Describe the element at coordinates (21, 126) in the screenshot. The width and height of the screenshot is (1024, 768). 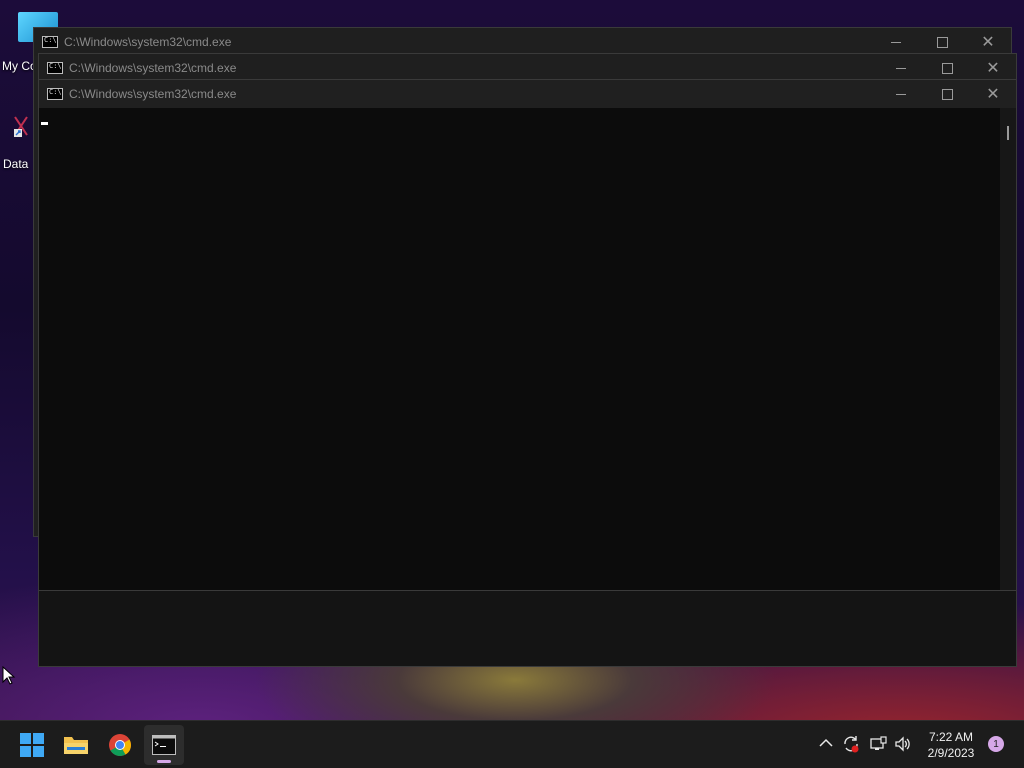
I see `shortcut-icon` at that location.